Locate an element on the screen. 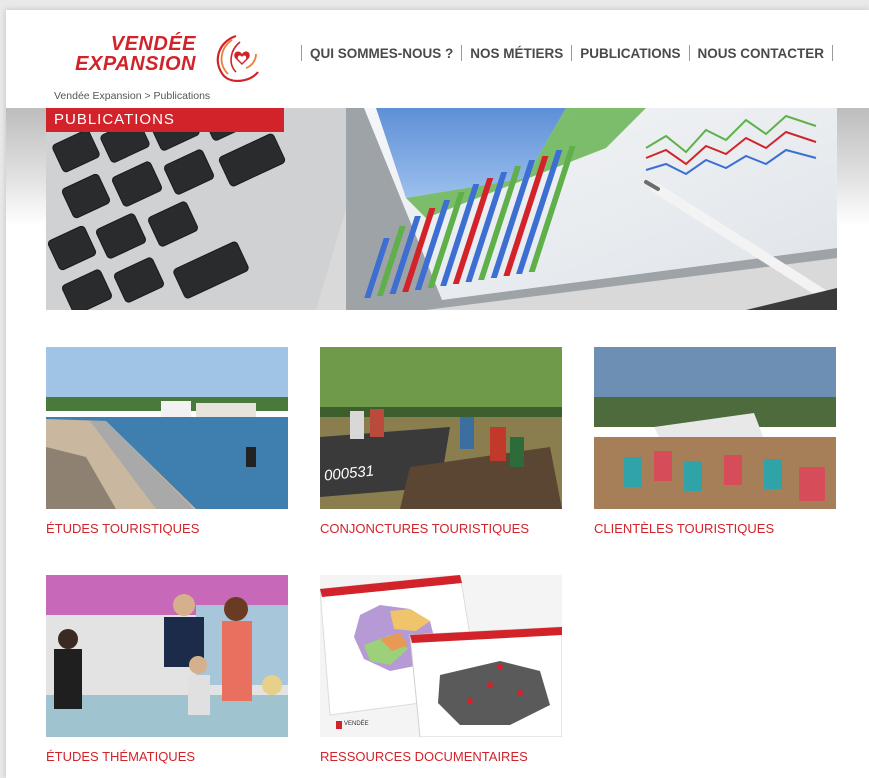 The width and height of the screenshot is (869, 778). hero-section-title: PUBLICATIONS is located at coordinates (165, 120).